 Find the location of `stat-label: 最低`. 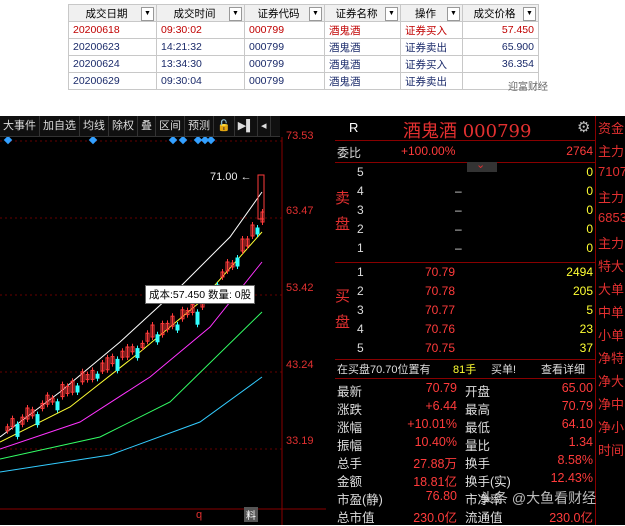

stat-label: 最低 is located at coordinates (478, 428).